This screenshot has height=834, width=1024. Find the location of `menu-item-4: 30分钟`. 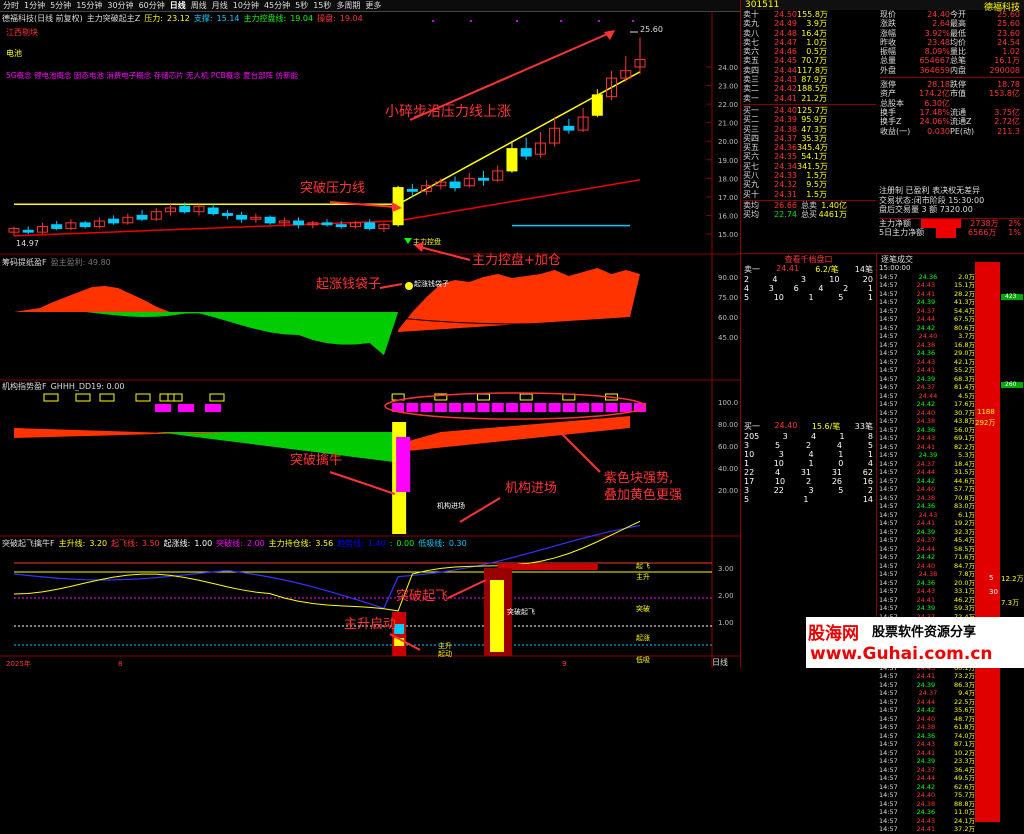

menu-item-4: 30分钟 is located at coordinates (120, 5).